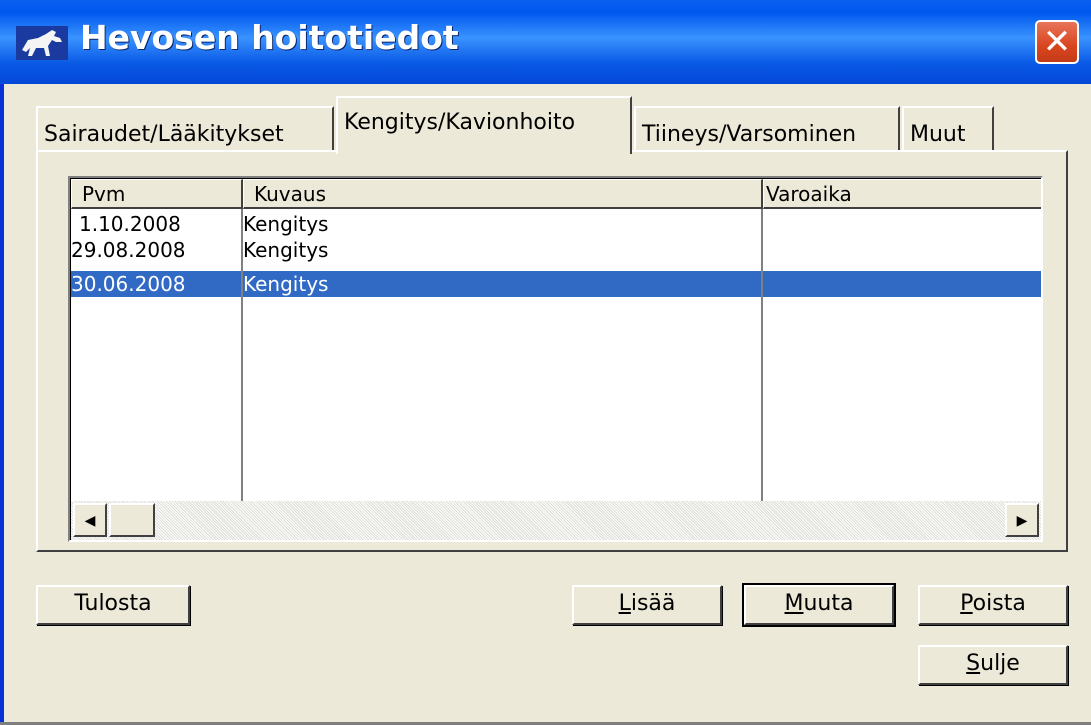 This screenshot has height=725, width=1091. What do you see at coordinates (460, 122) in the screenshot?
I see `tab-label: Kengitys/Kavionhoito` at bounding box center [460, 122].